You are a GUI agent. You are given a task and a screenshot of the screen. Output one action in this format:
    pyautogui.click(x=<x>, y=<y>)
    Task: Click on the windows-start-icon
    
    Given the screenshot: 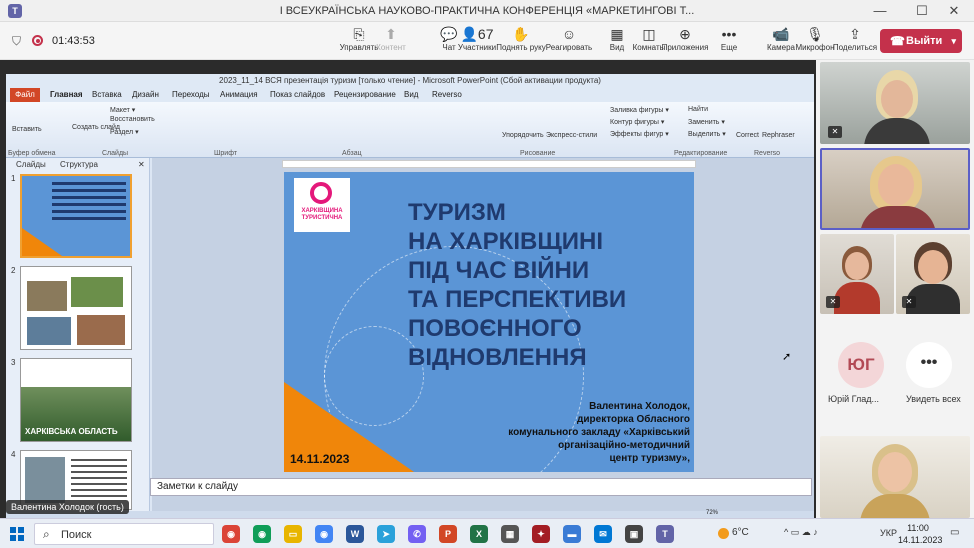 What is the action you would take?
    pyautogui.click(x=17, y=534)
    